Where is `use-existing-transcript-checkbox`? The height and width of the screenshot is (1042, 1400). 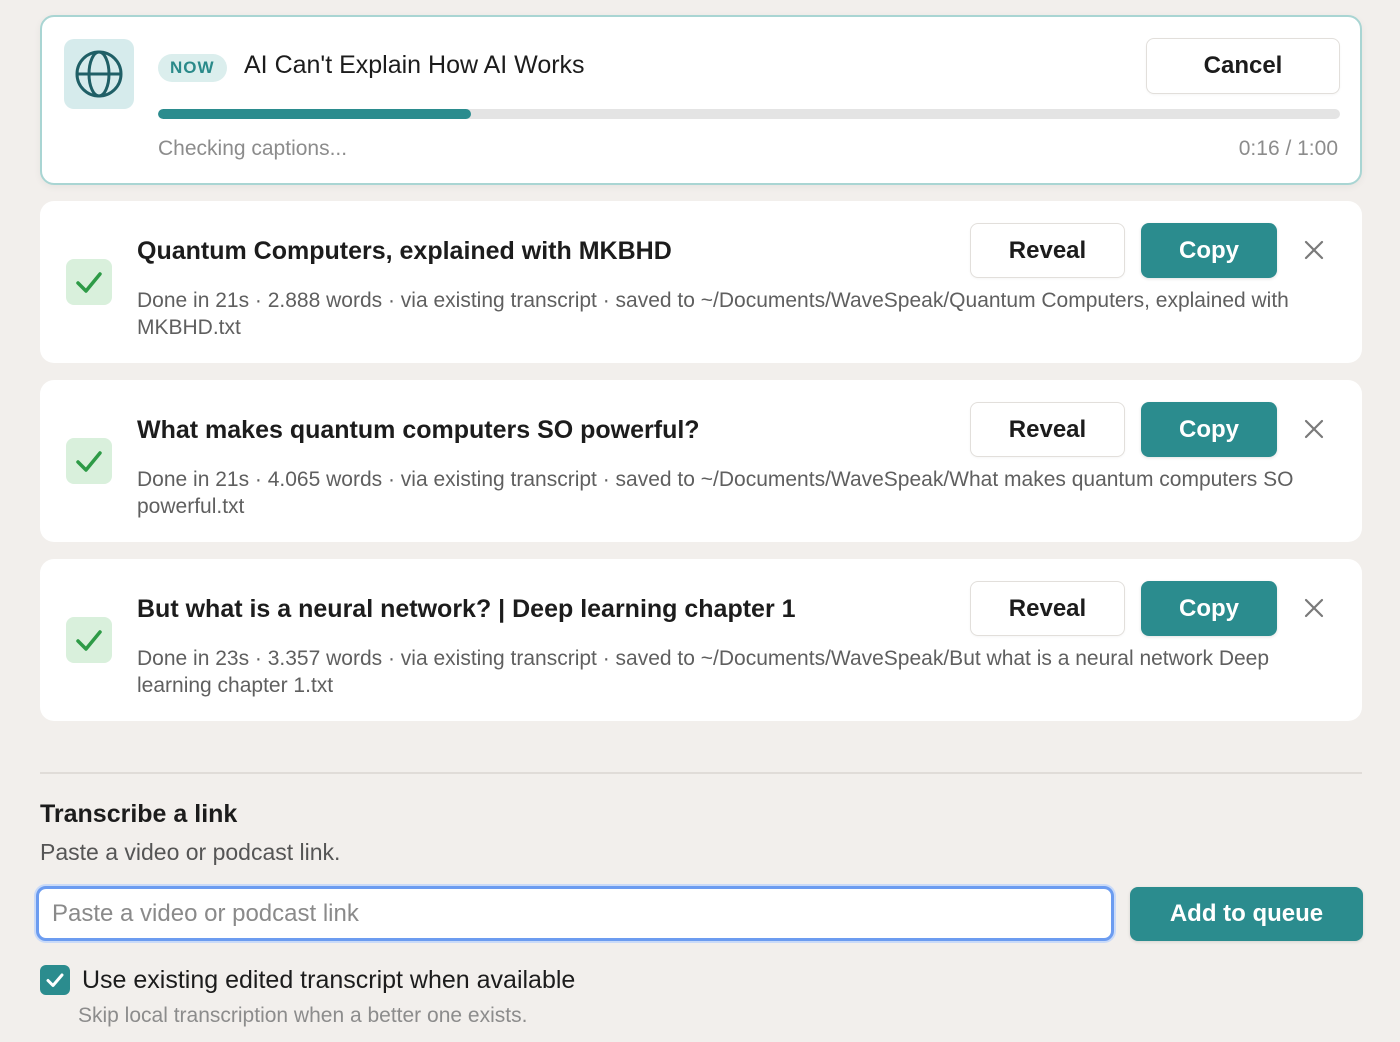
use-existing-transcript-checkbox is located at coordinates (55, 980).